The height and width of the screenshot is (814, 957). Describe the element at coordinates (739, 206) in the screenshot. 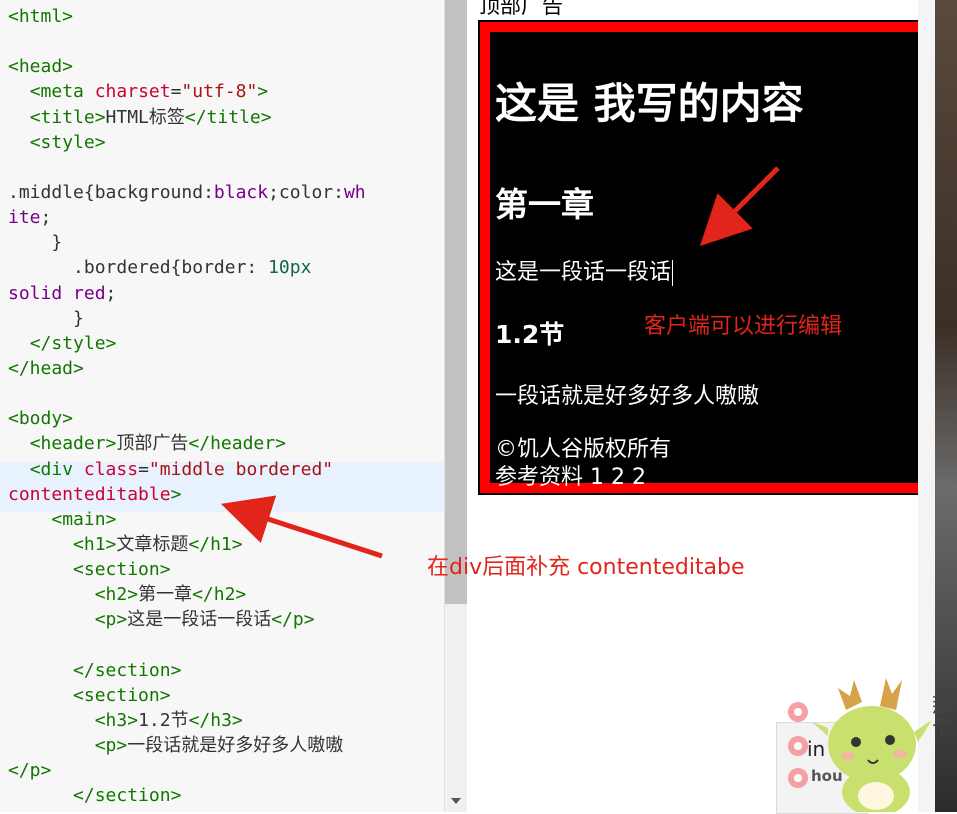

I see `arrow-to-paragraph` at that location.